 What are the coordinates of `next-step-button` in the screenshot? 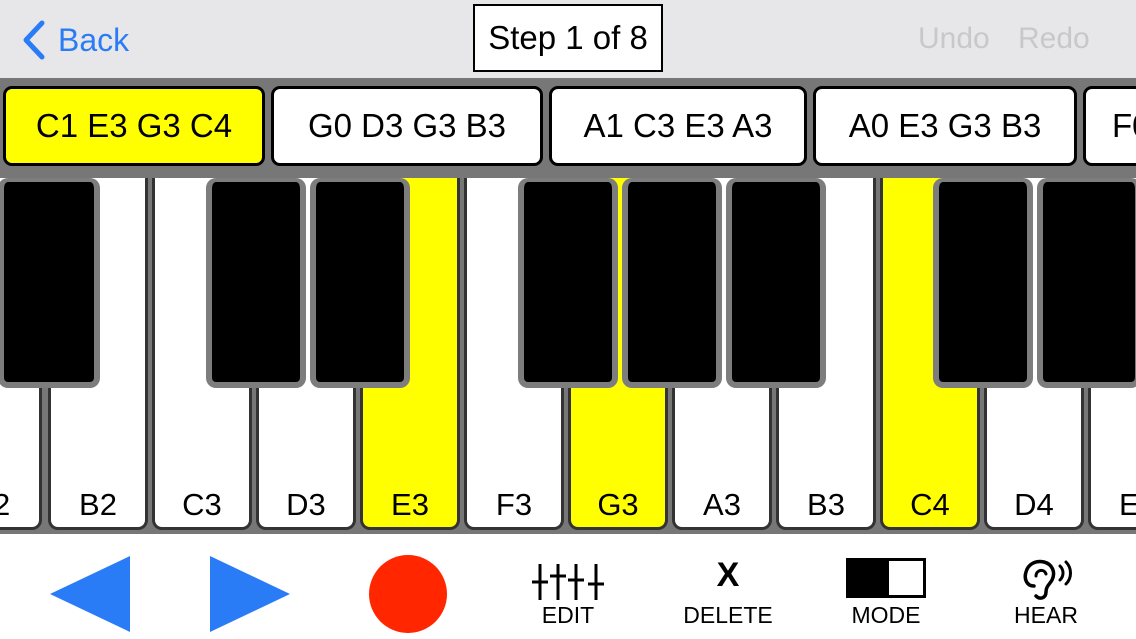 It's located at (250, 594).